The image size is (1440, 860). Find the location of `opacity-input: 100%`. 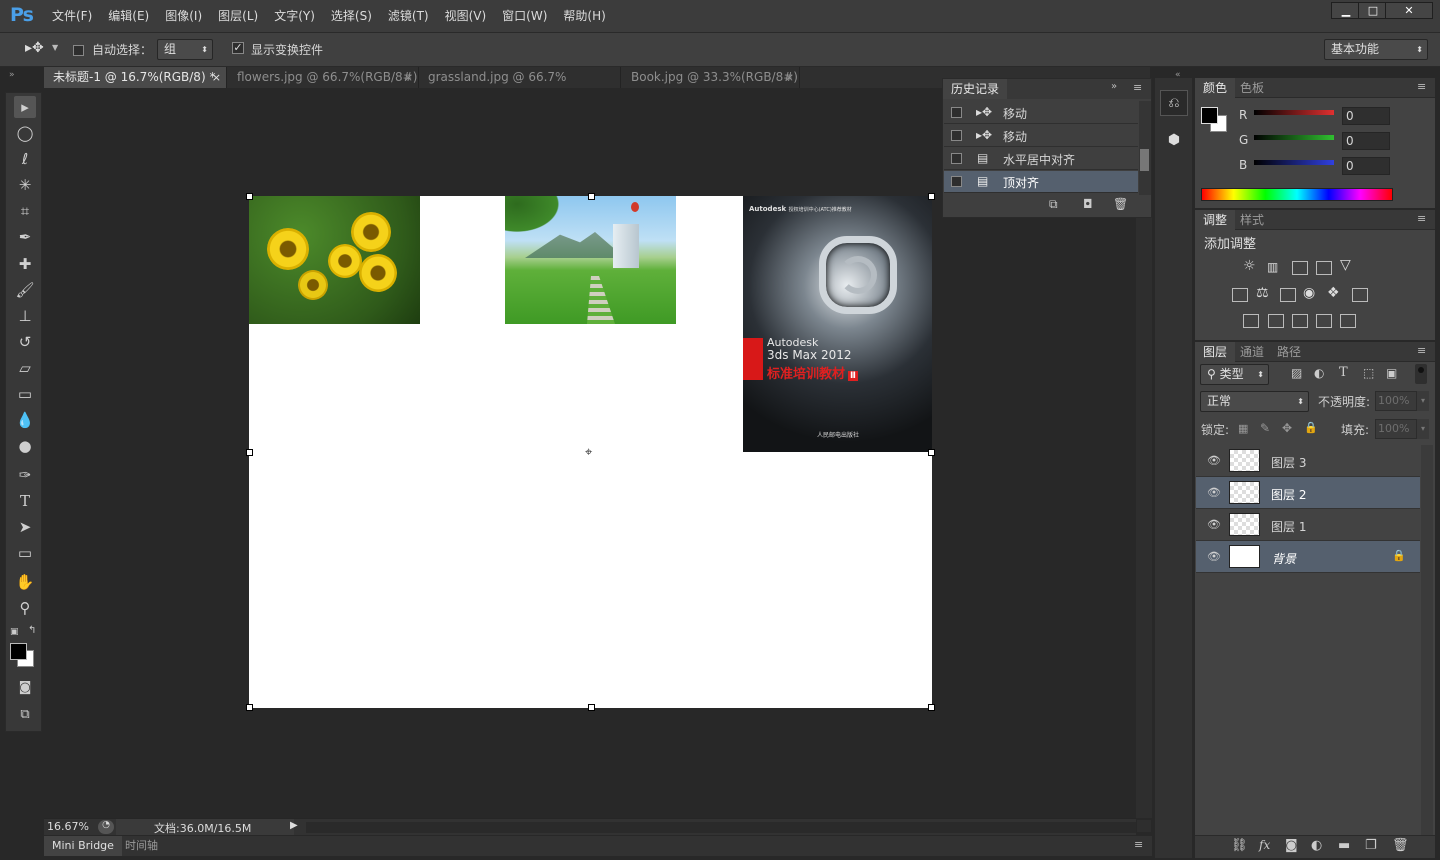

opacity-input: 100% is located at coordinates (1396, 401).